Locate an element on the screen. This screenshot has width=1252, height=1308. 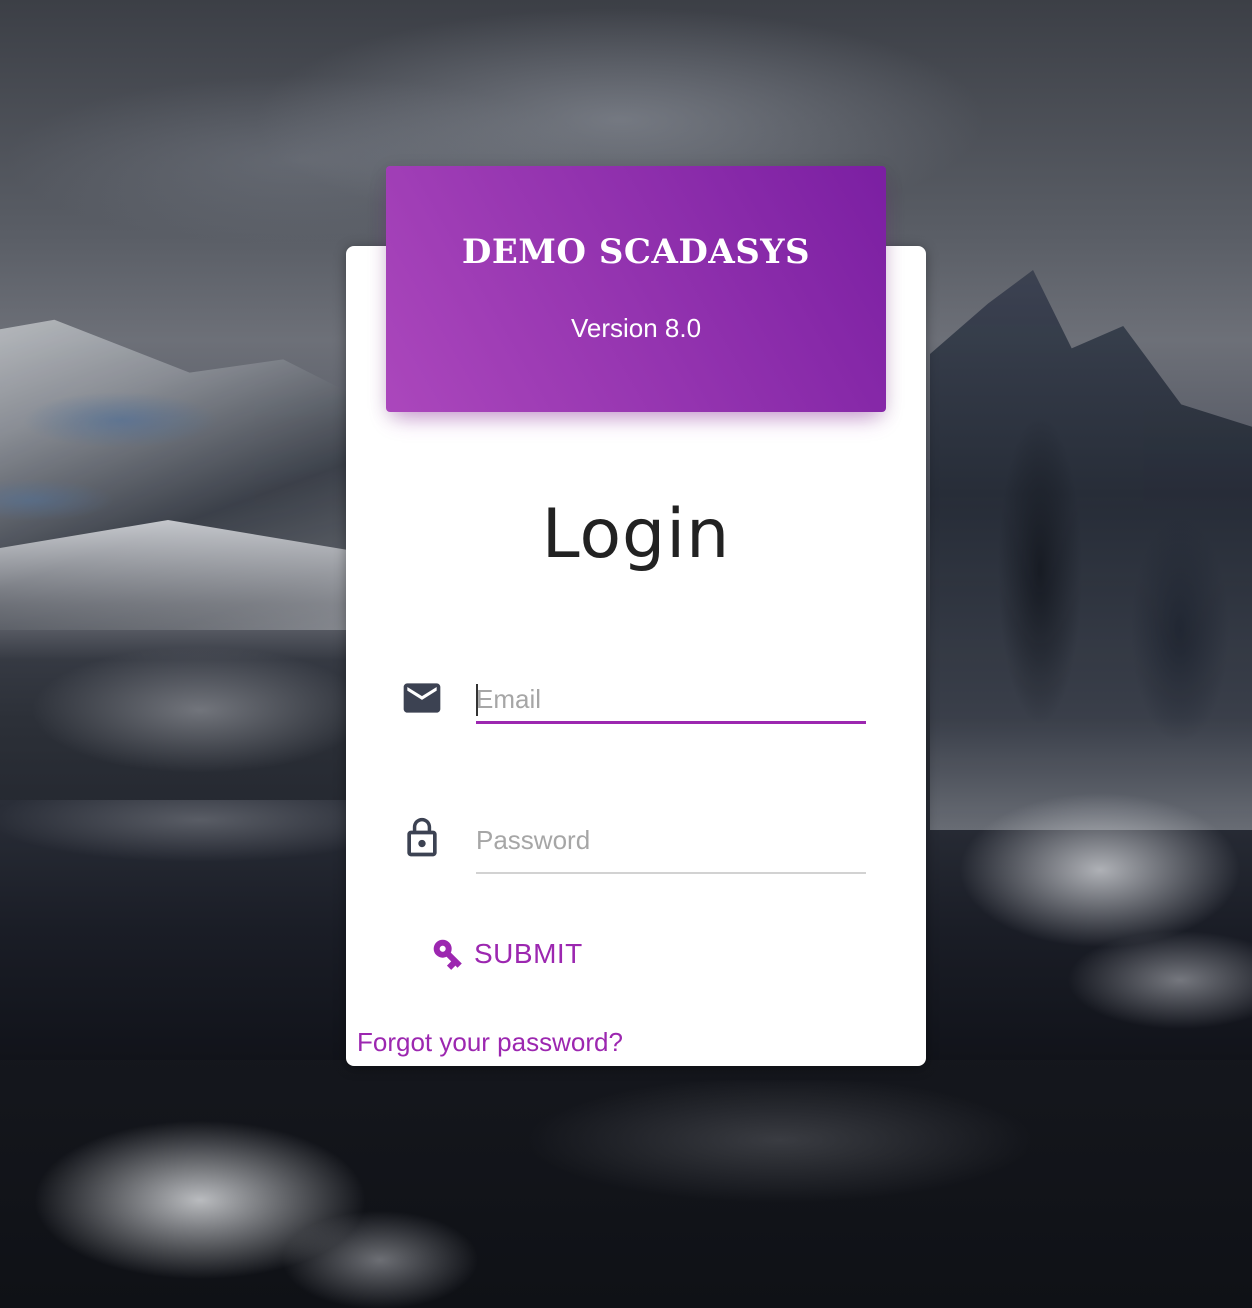
password-underline is located at coordinates (671, 873).